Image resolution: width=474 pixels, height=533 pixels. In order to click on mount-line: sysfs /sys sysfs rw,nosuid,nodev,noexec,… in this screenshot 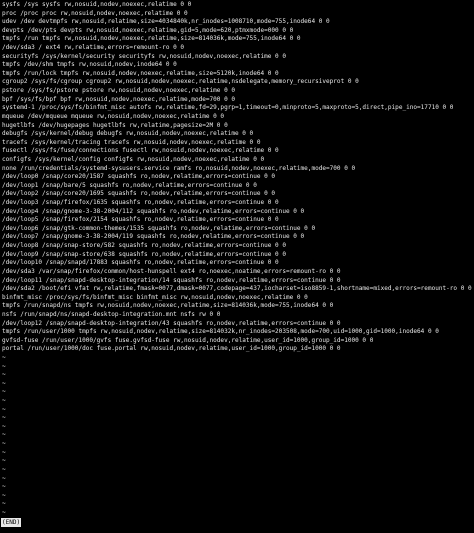, I will do `click(97, 4)`.